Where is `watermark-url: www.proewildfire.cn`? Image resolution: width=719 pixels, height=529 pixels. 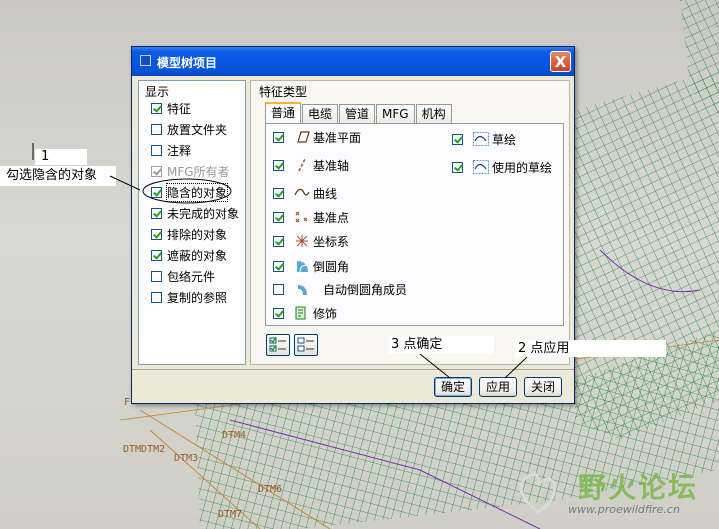 watermark-url: www.proewildfire.cn is located at coordinates (624, 509).